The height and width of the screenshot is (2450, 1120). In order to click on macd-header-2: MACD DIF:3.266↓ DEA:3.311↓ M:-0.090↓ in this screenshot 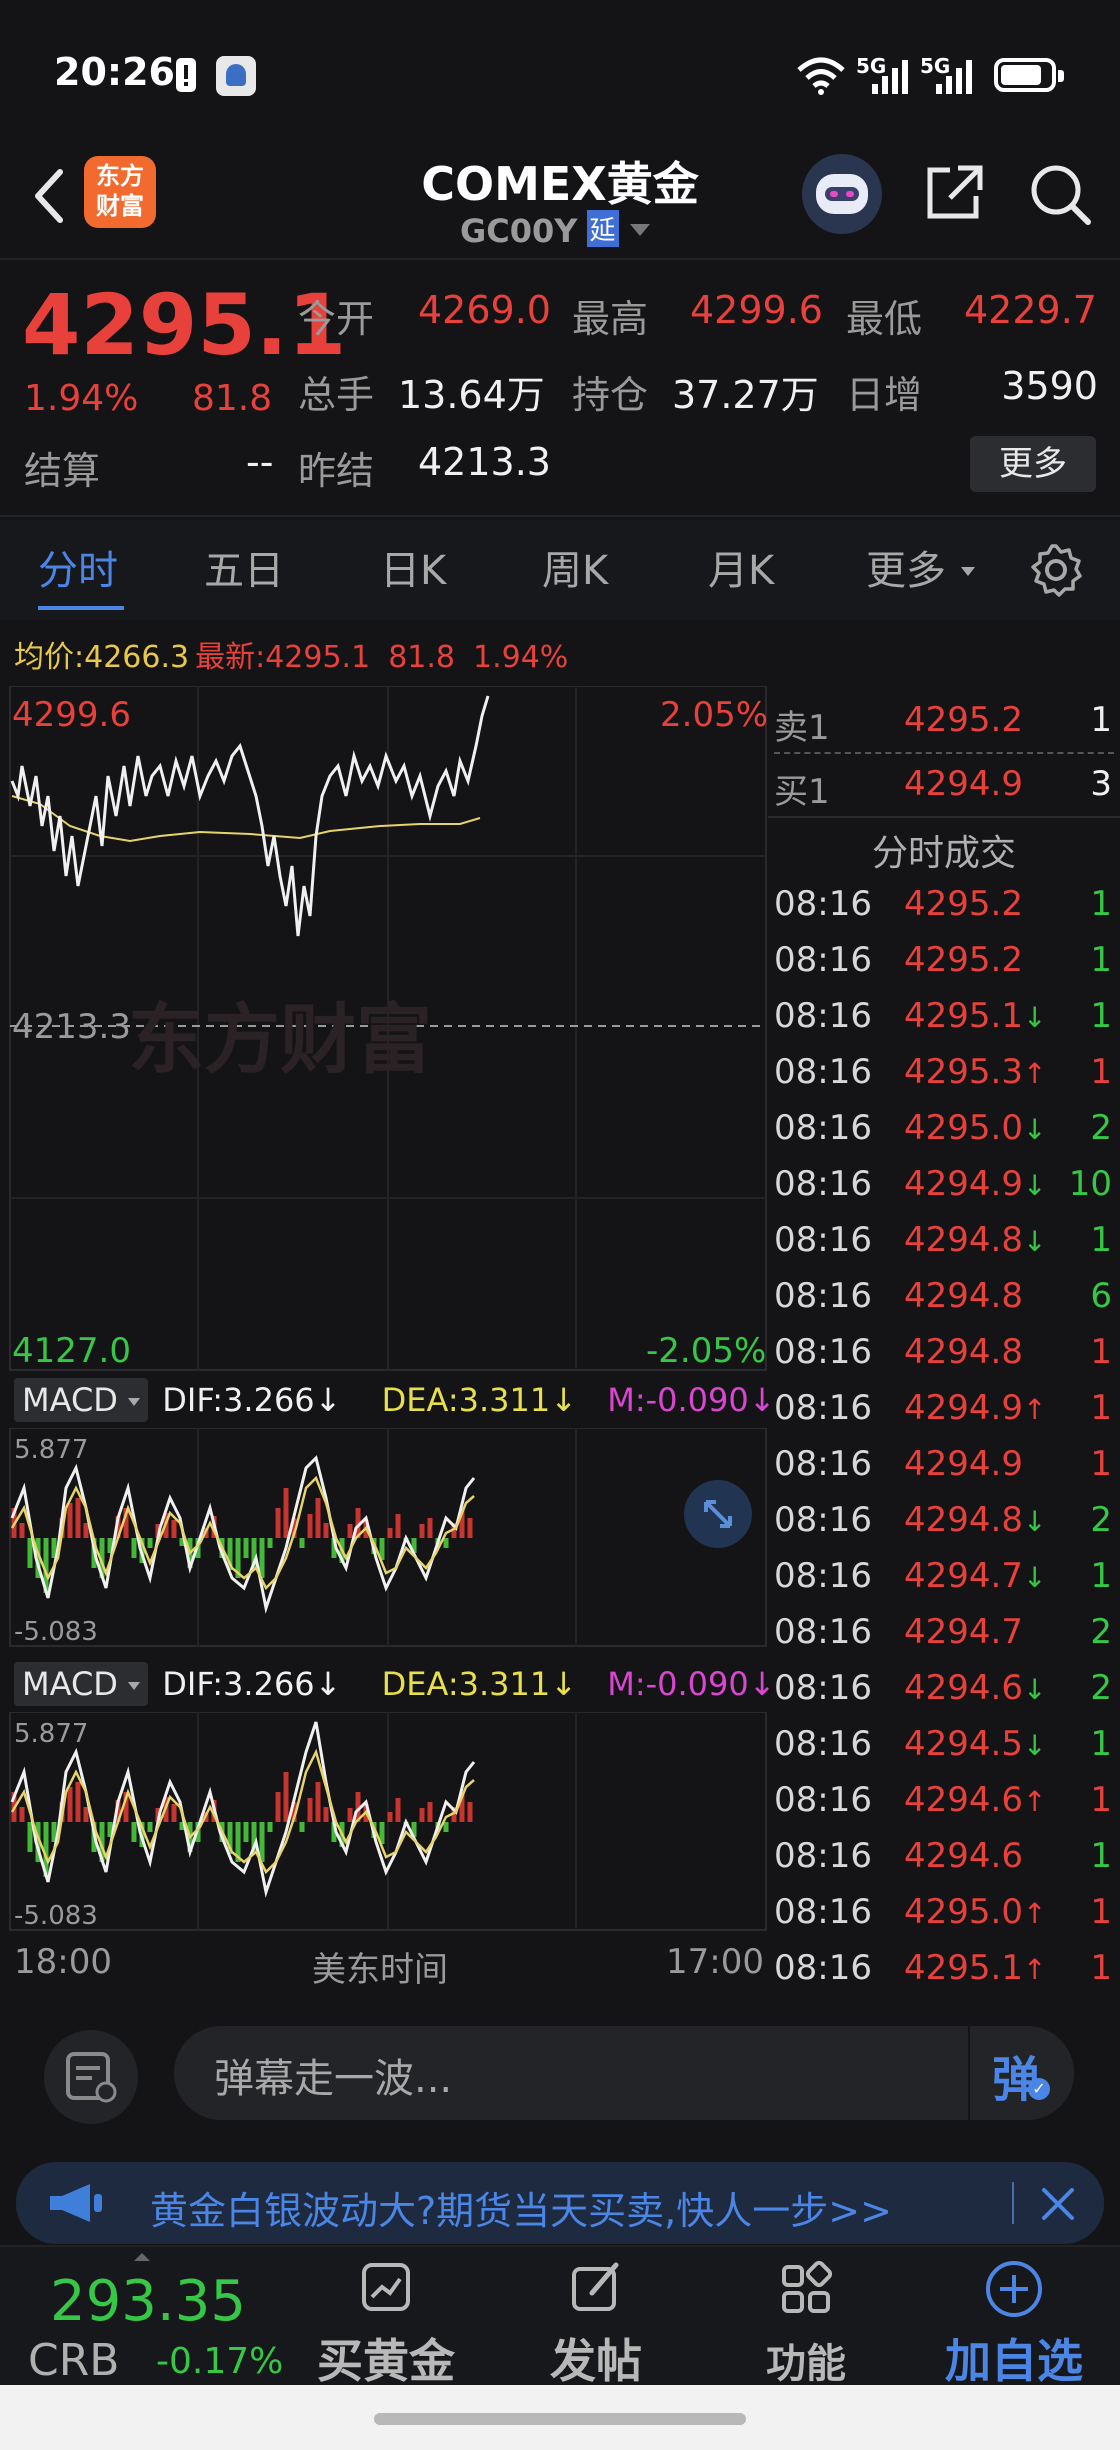, I will do `click(395, 1684)`.